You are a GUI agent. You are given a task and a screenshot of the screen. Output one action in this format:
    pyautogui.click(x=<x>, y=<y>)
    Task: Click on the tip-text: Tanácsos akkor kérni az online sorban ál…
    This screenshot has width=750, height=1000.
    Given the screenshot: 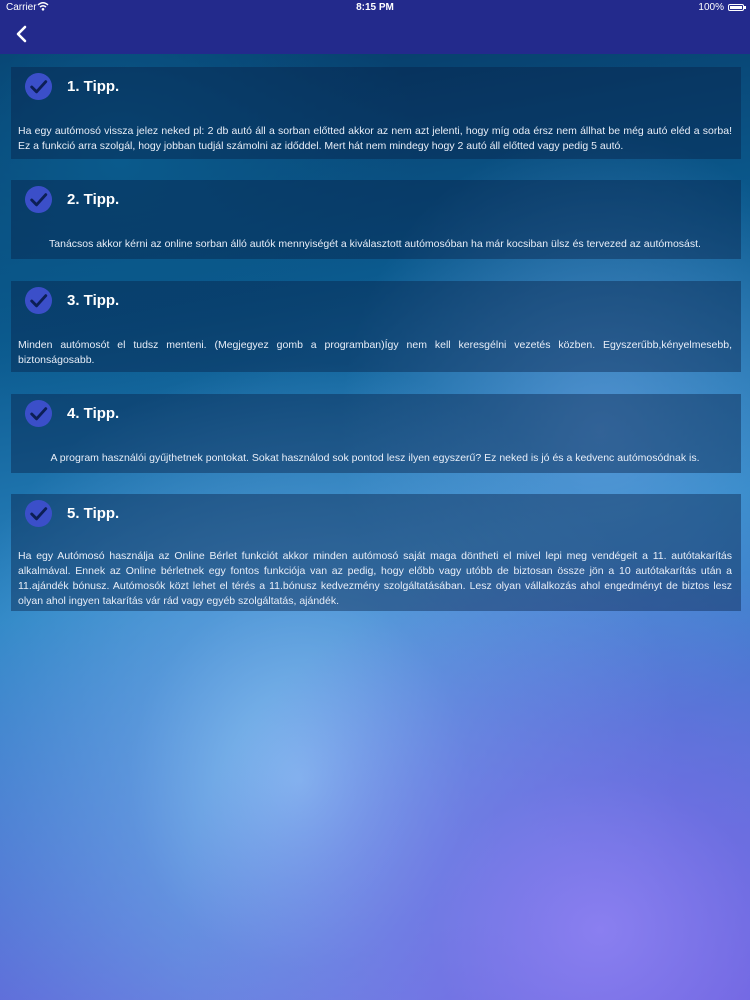 What is the action you would take?
    pyautogui.click(x=375, y=244)
    